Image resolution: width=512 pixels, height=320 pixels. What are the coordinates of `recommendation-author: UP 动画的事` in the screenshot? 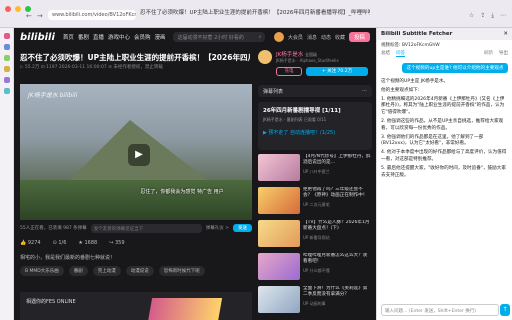 It's located at (314, 303).